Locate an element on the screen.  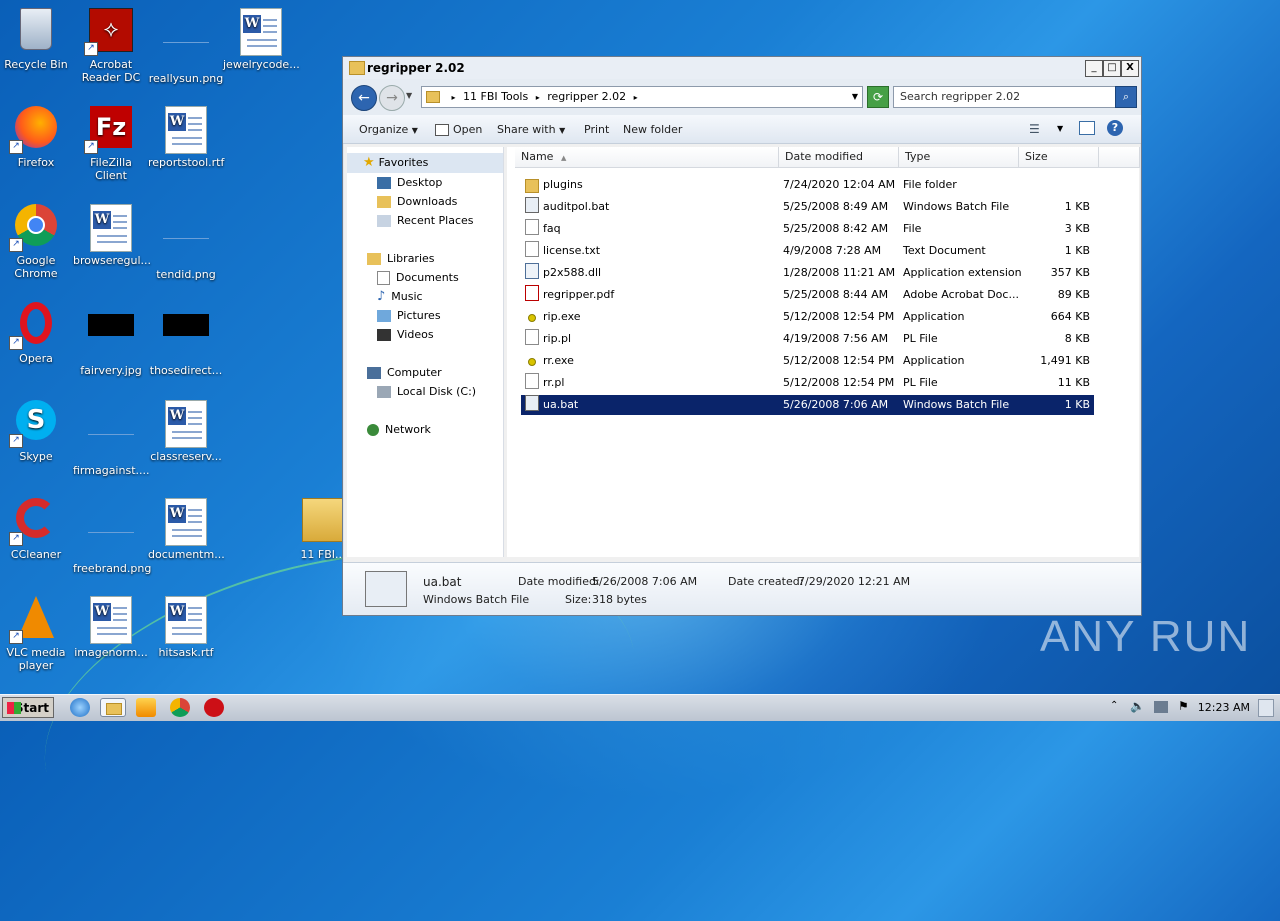
desktop-icon-skype: S ↗ Skype is located at coordinates (37, 431).